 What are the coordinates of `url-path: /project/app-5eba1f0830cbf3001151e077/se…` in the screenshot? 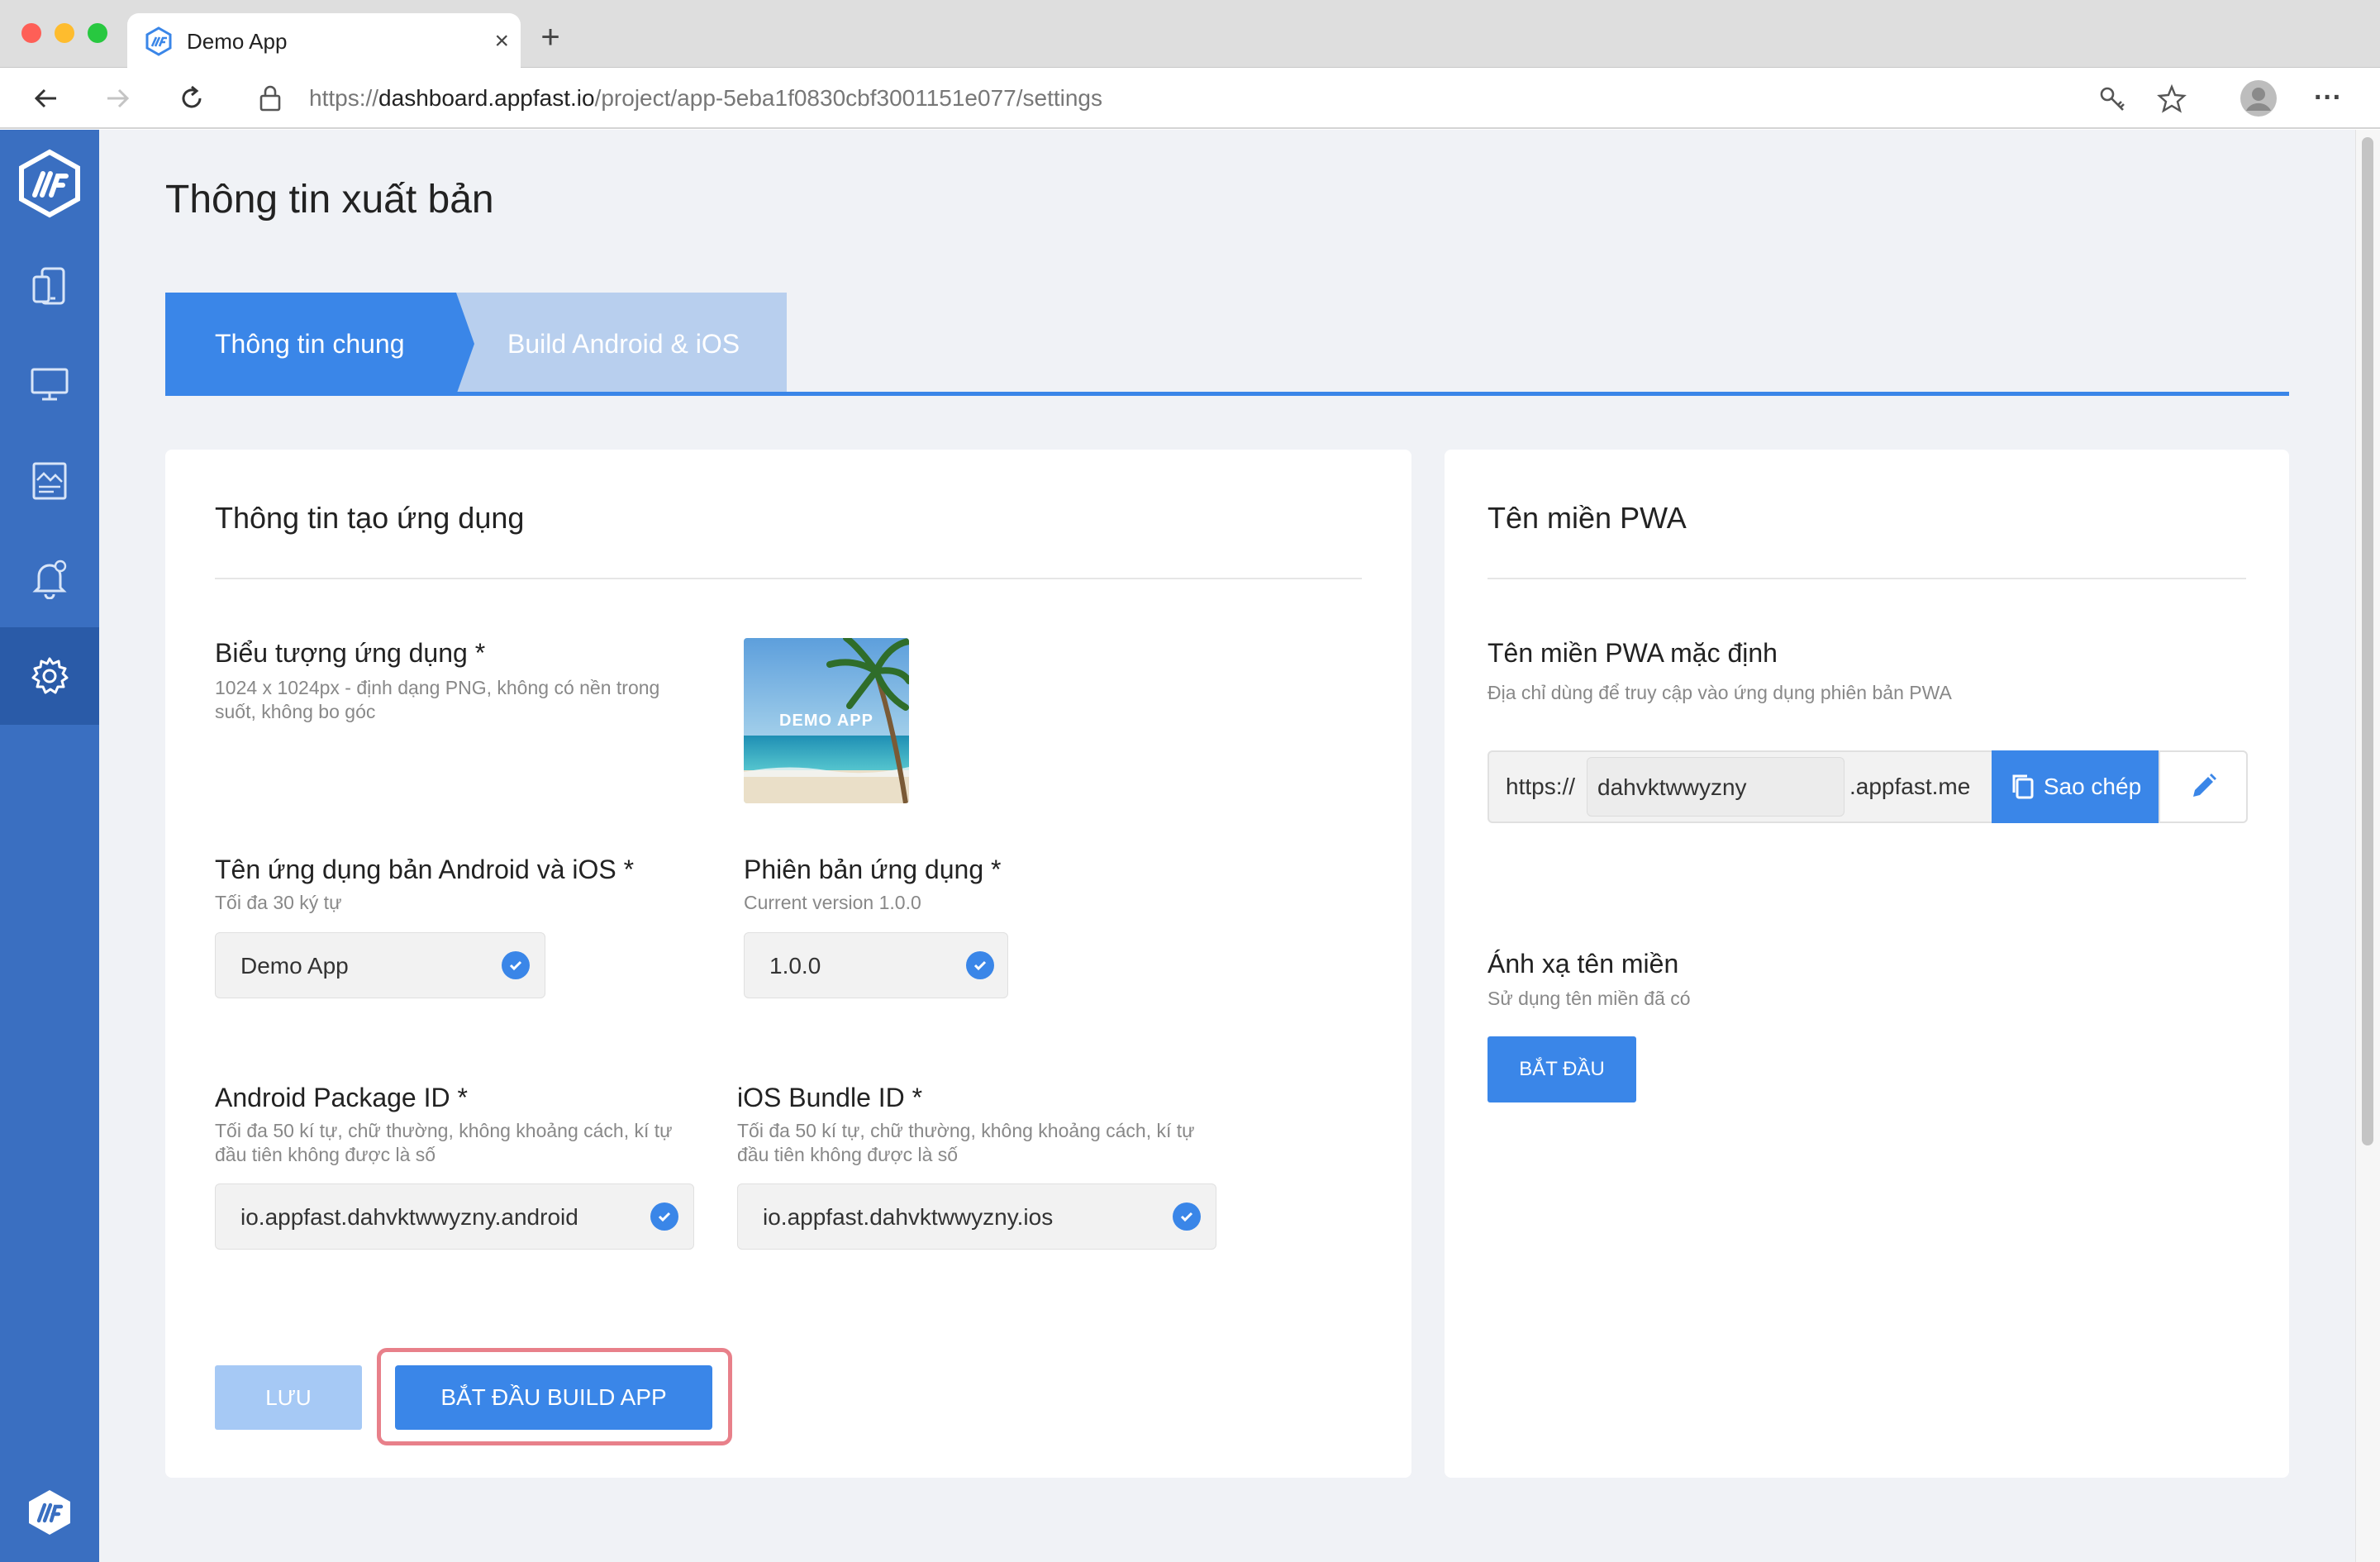 It's located at (848, 98).